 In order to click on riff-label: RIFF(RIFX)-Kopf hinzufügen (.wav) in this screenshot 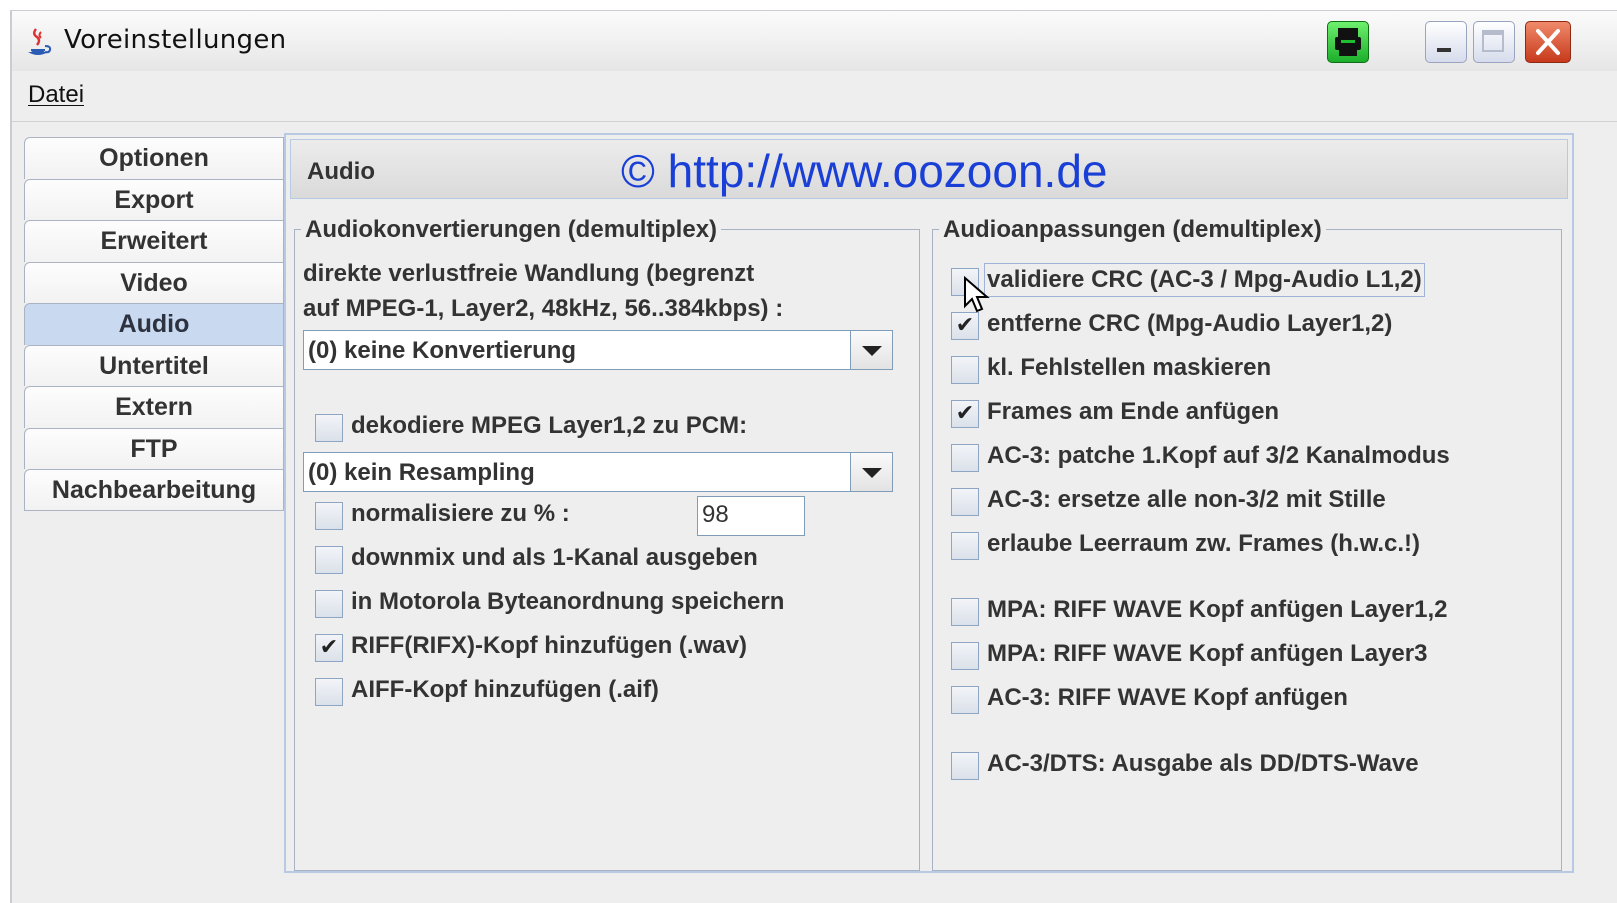, I will do `click(549, 645)`.